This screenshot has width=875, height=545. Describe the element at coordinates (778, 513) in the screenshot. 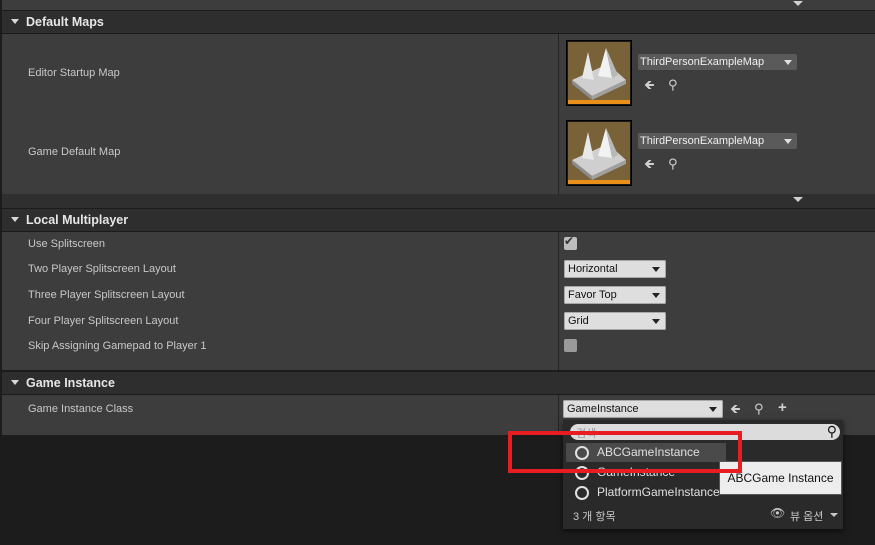

I see `eye-icon: 👁` at that location.